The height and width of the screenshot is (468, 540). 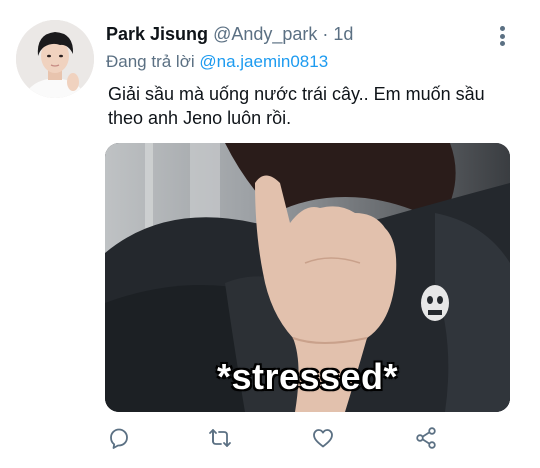 I want to click on like-icon, so click(x=323, y=438).